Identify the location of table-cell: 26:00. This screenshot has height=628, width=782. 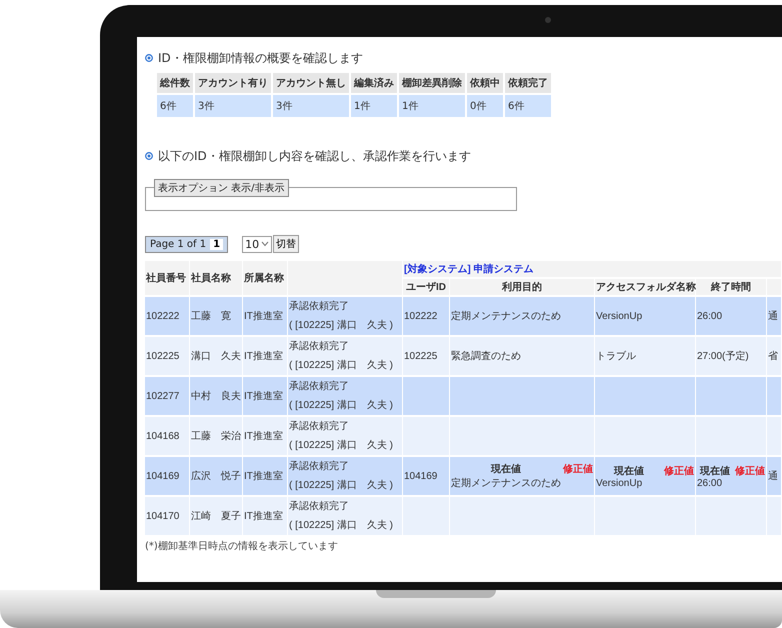
(731, 316).